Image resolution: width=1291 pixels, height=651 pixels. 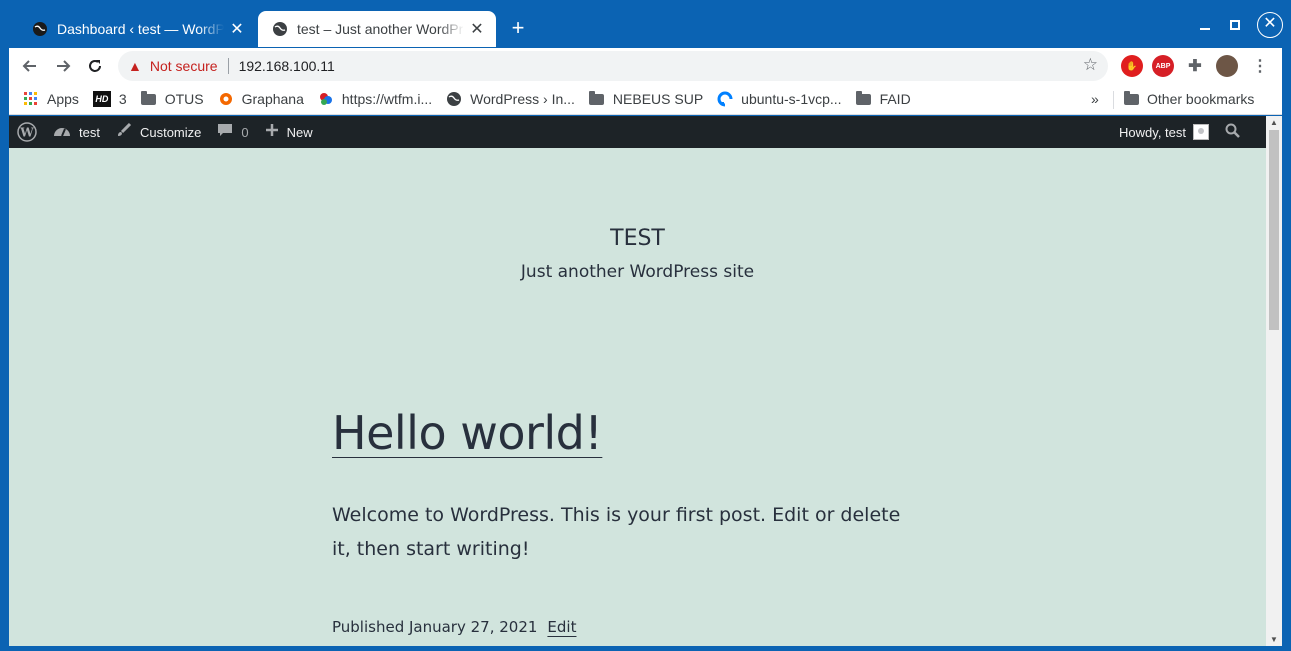 What do you see at coordinates (184, 99) in the screenshot?
I see `bookmark-label: OTUS` at bounding box center [184, 99].